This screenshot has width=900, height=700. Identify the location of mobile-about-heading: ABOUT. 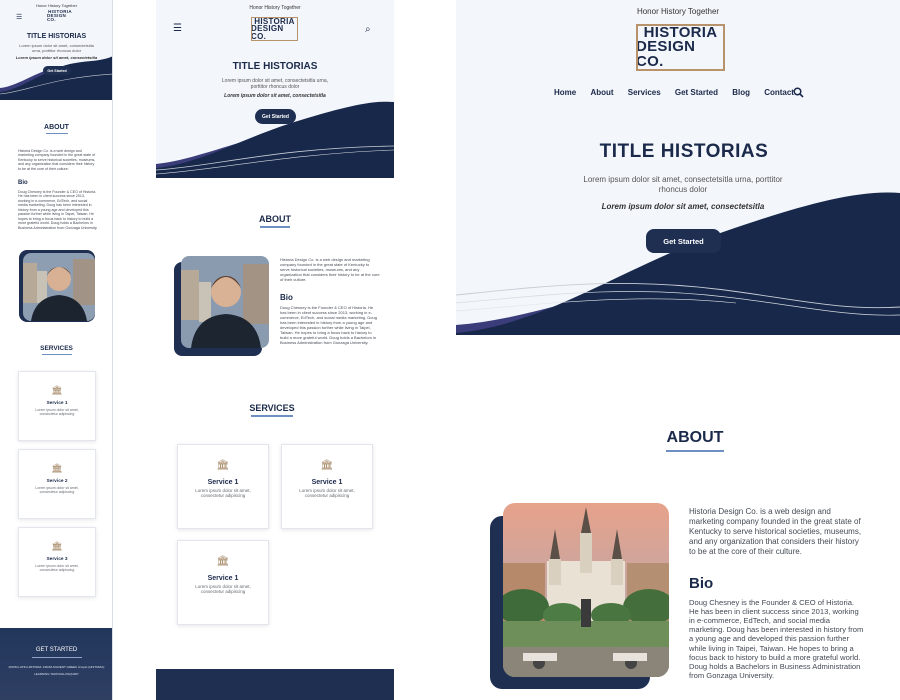
(56, 129).